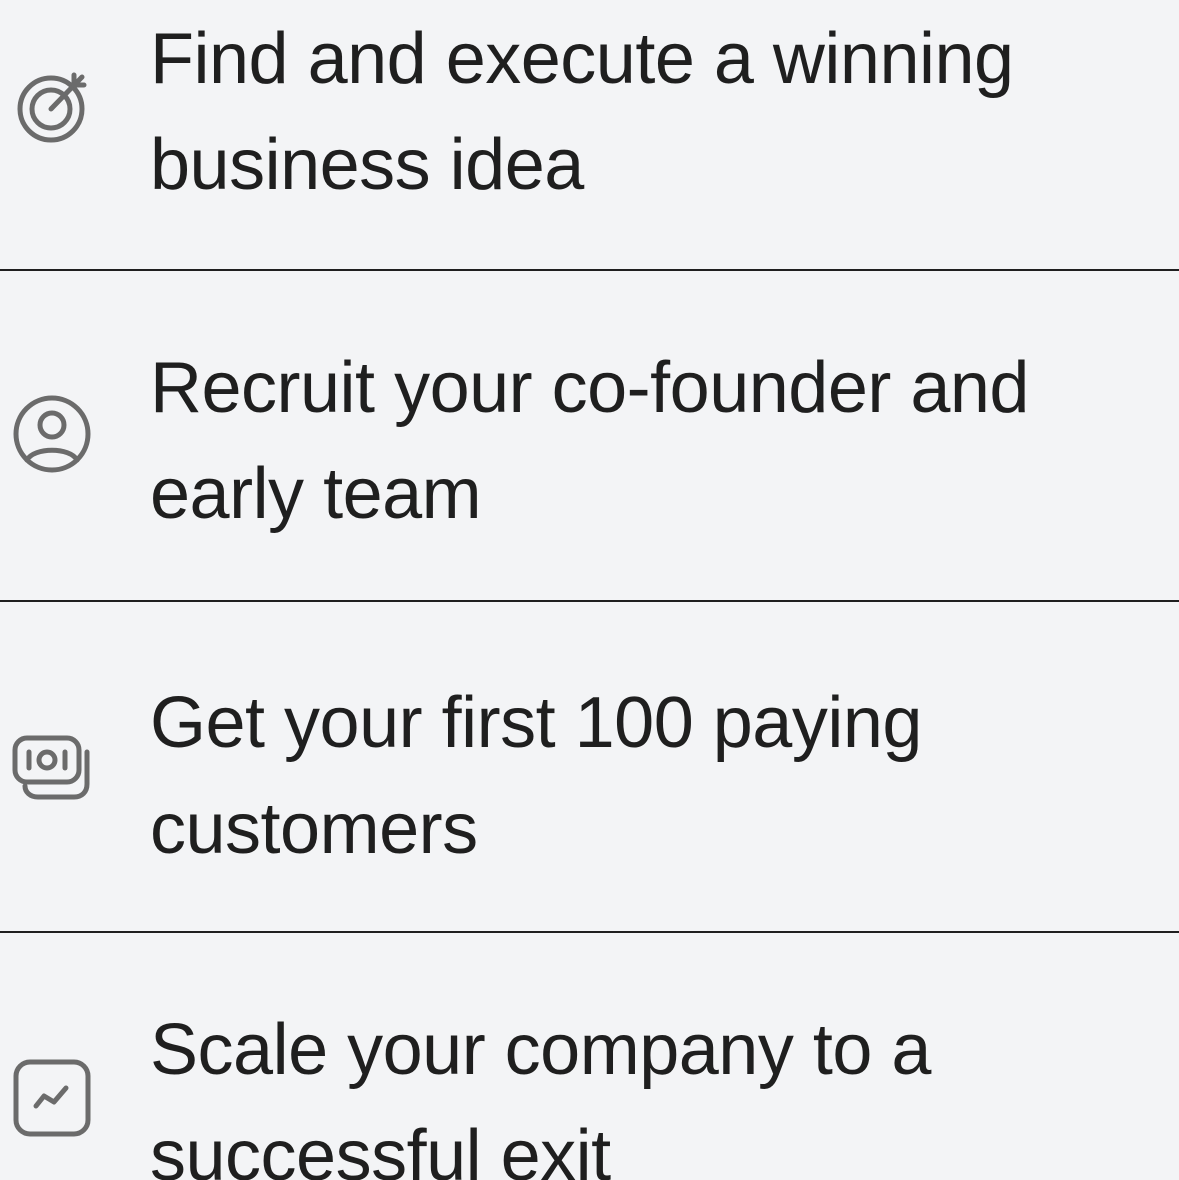 The width and height of the screenshot is (1179, 1180). I want to click on feature-text: Recruit your co-founder and early team, so click(589, 441).